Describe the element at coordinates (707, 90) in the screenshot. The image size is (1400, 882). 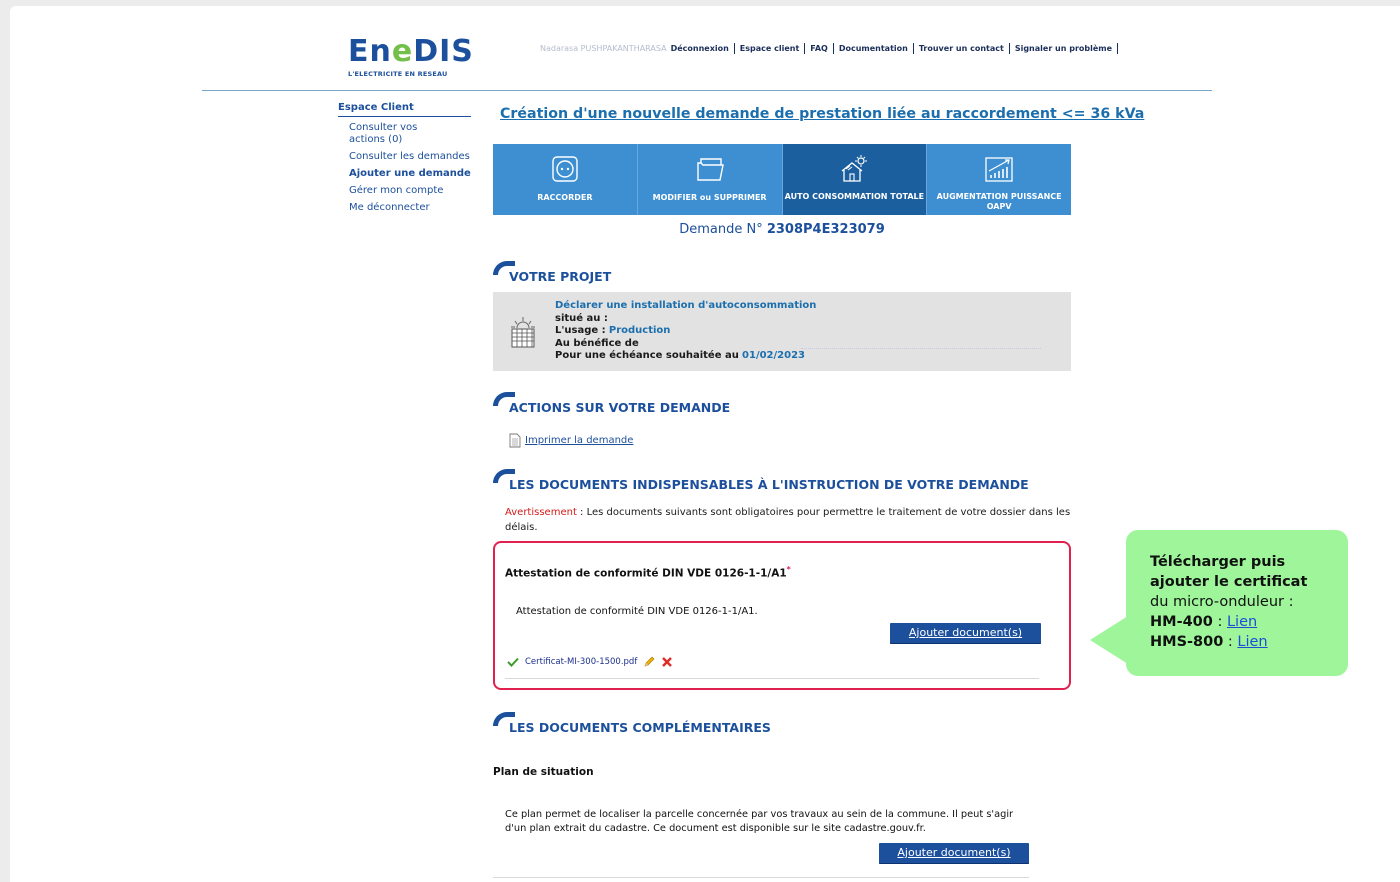
I see `header-divider` at that location.